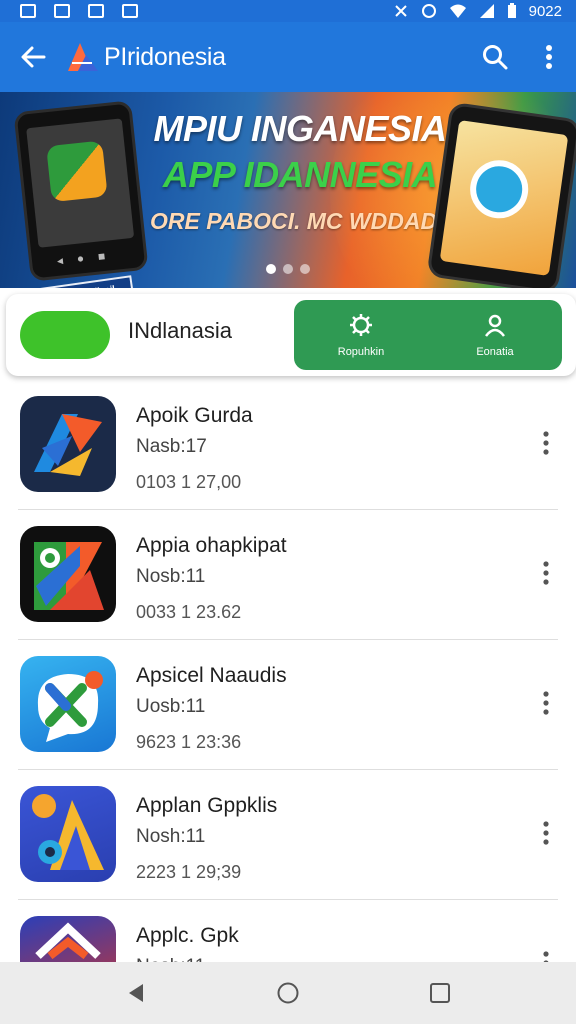 The width and height of the screenshot is (576, 1024). I want to click on system-nav-bar, so click(288, 993).